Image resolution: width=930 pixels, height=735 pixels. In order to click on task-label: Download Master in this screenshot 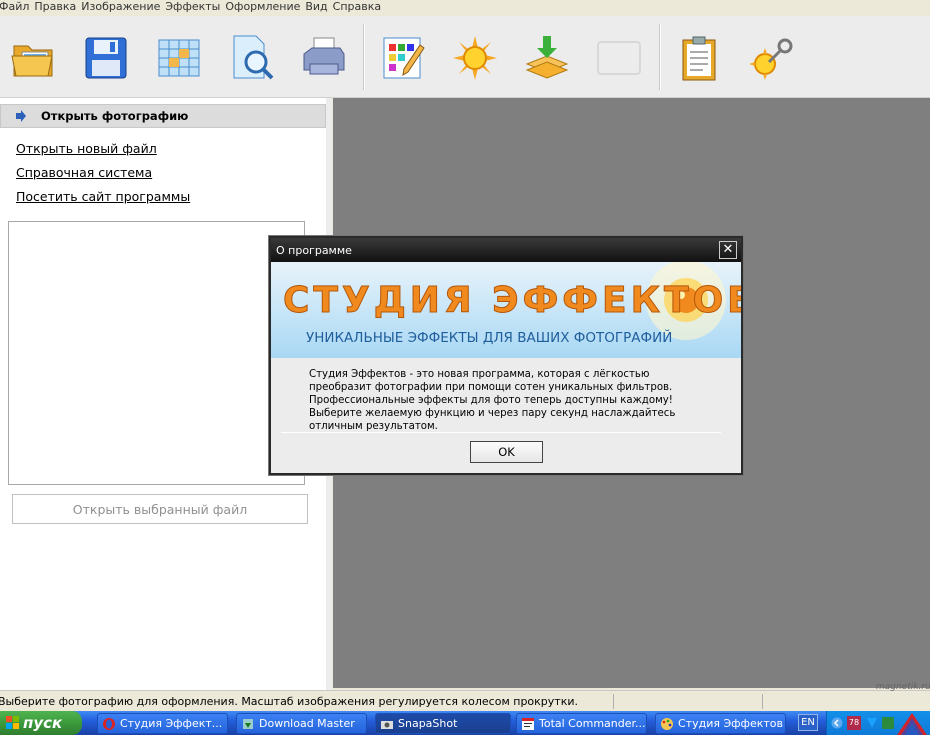, I will do `click(307, 723)`.